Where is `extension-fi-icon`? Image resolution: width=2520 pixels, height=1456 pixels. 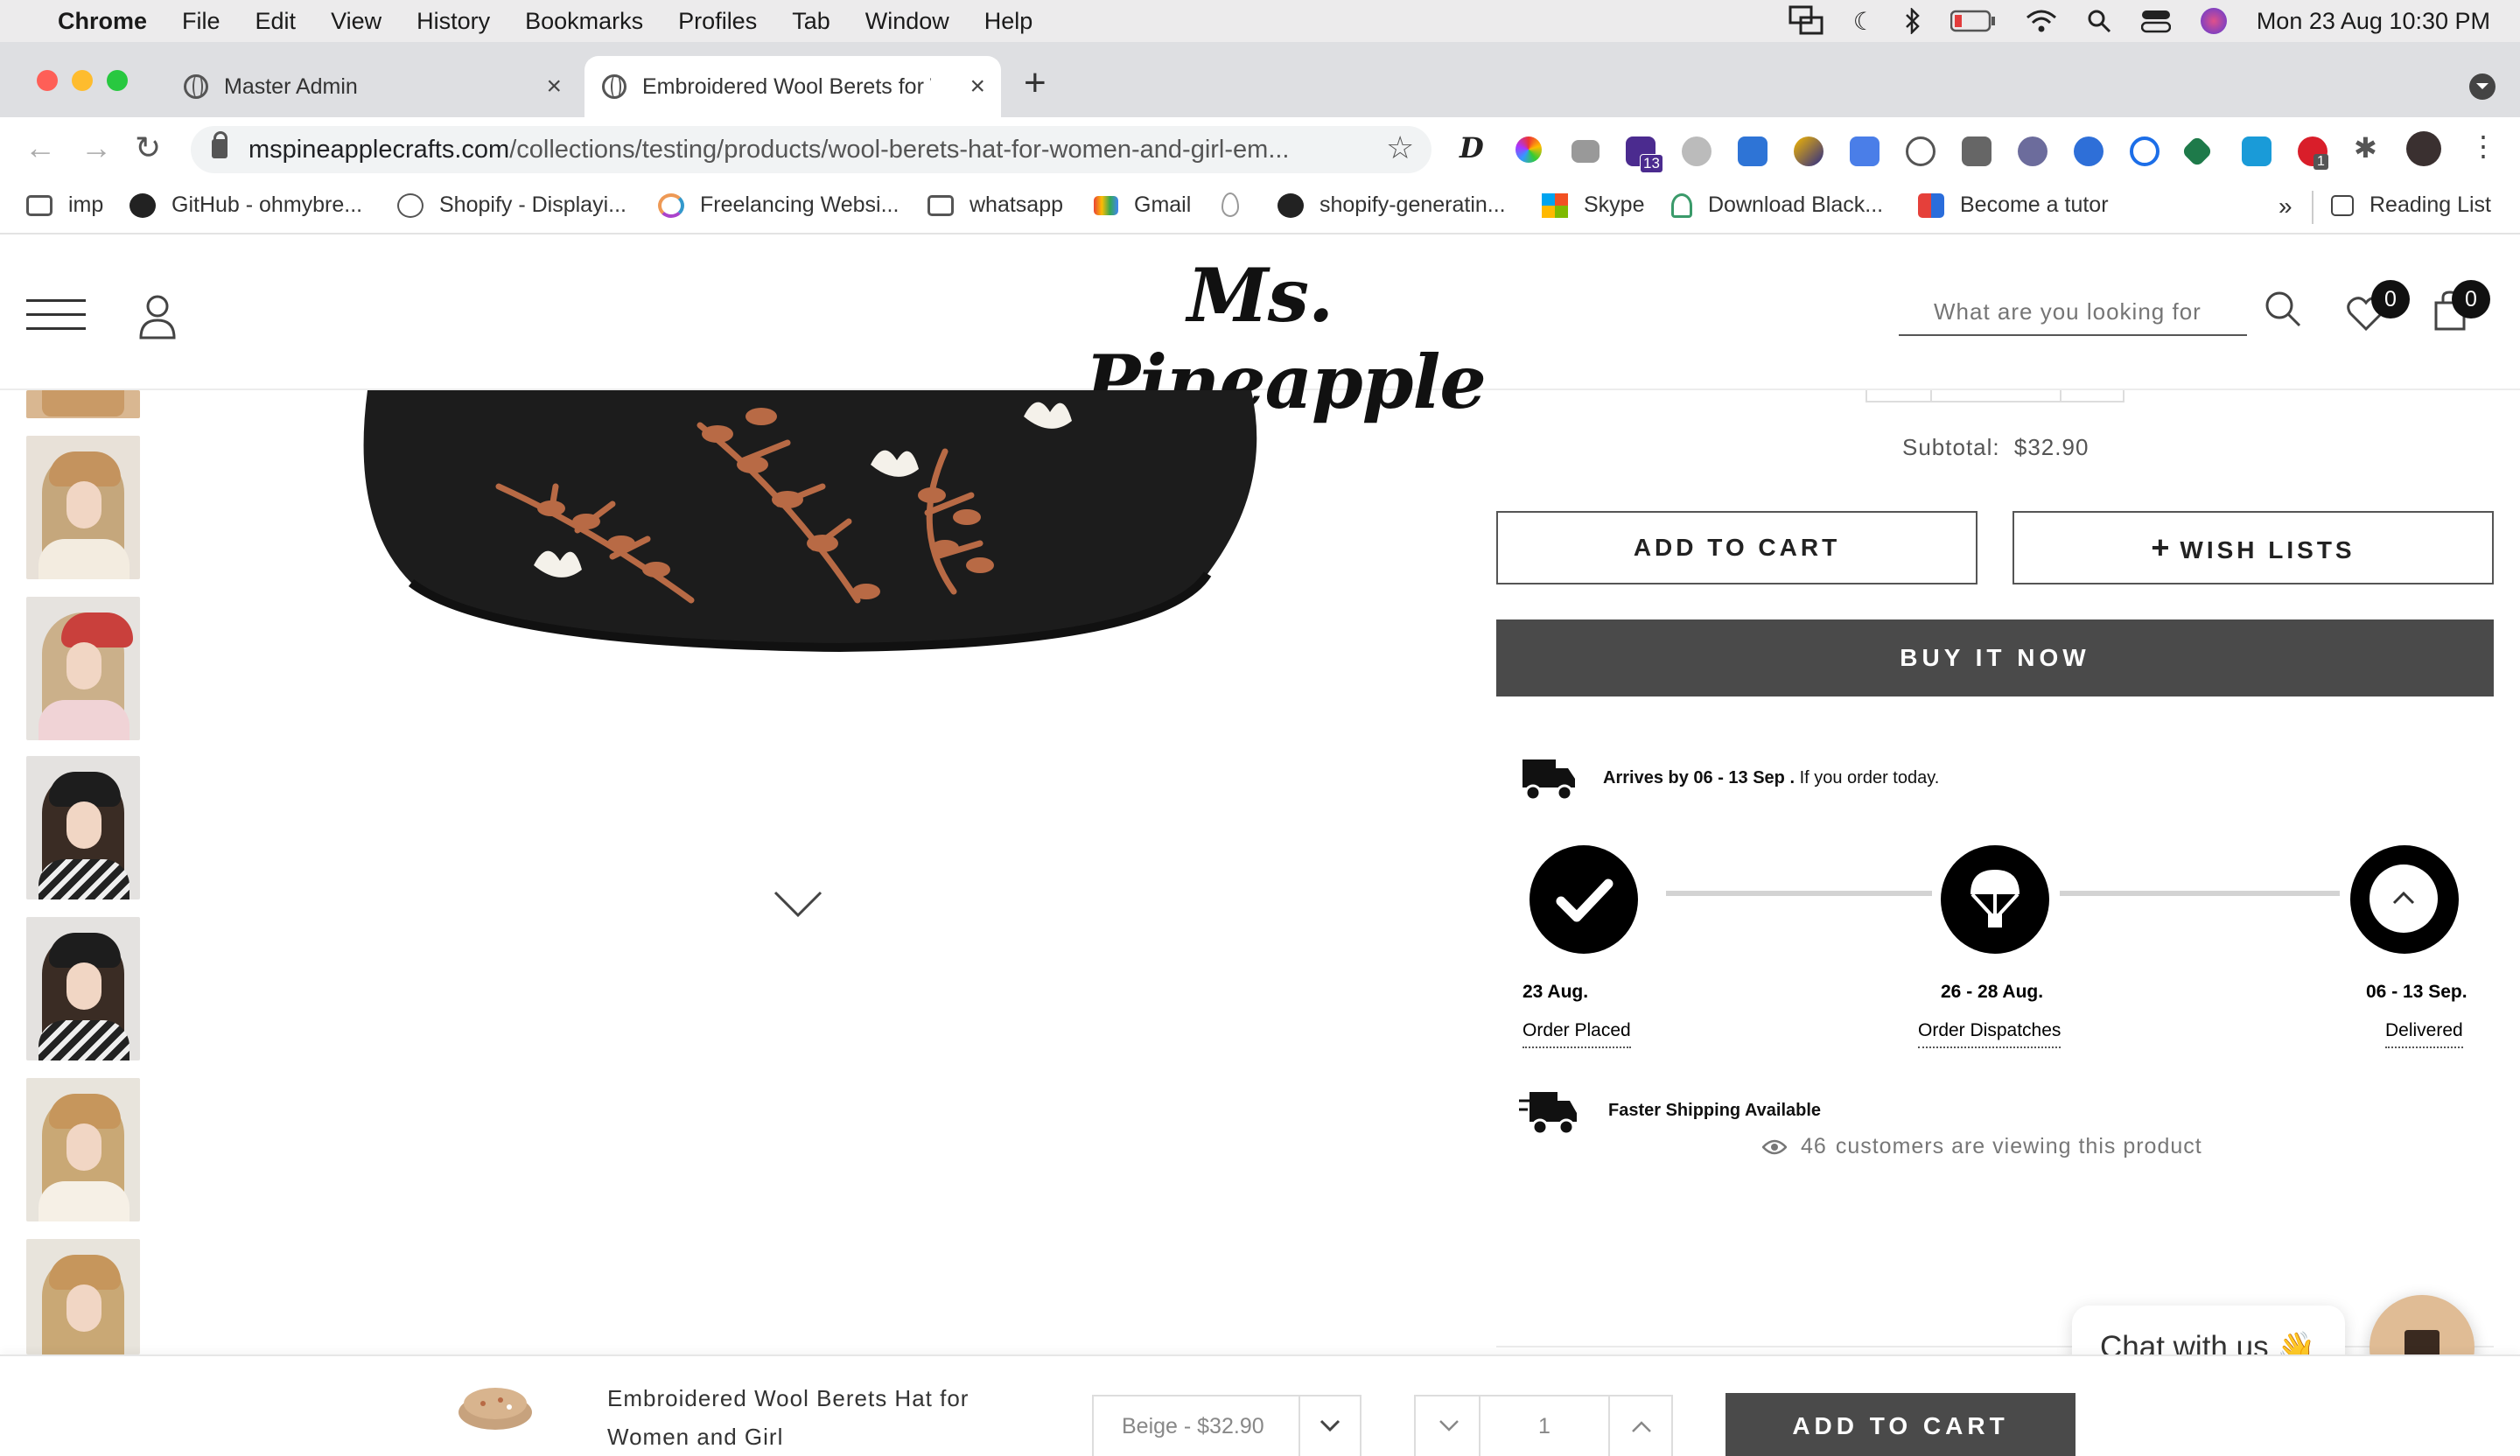 extension-fi-icon is located at coordinates (1753, 151).